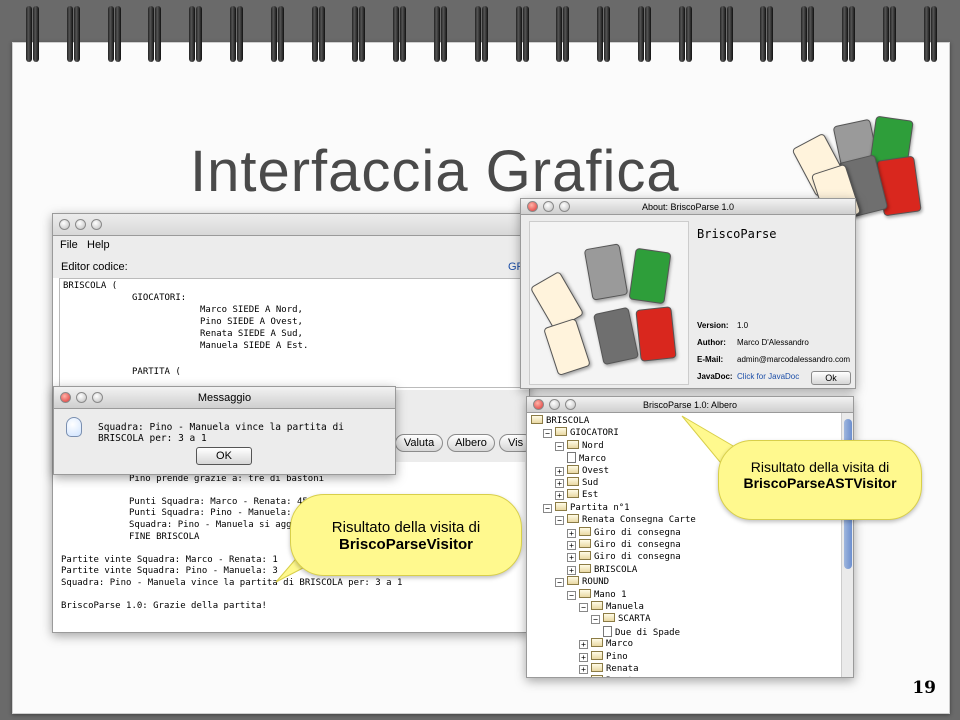 The width and height of the screenshot is (960, 720). Describe the element at coordinates (641, 631) in the screenshot. I see `tree-node: Due di Spade` at that location.